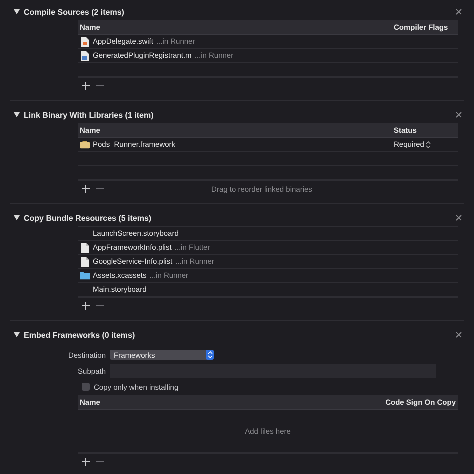  I want to click on folder-icon, so click(85, 275).